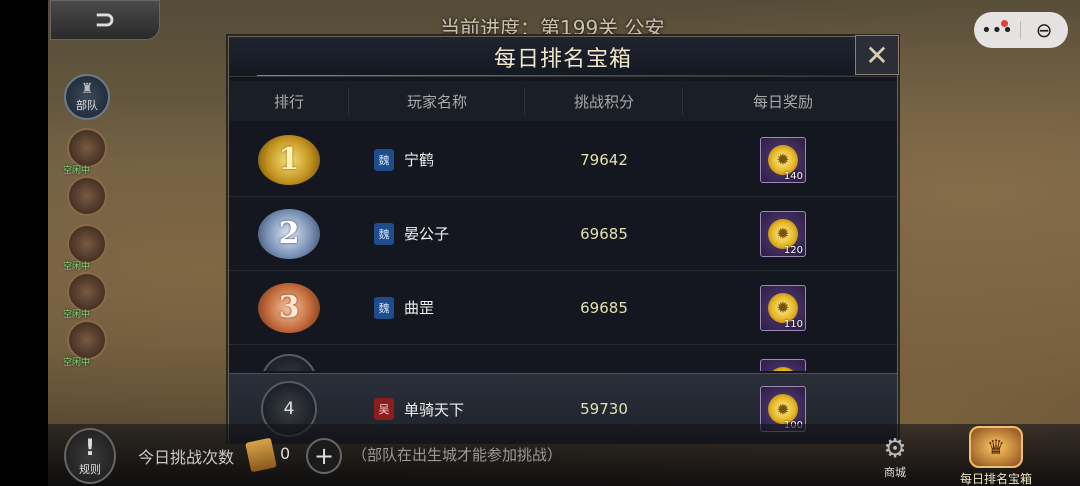 This screenshot has height=486, width=1080. I want to click on rules-button: ! 规则, so click(90, 456).